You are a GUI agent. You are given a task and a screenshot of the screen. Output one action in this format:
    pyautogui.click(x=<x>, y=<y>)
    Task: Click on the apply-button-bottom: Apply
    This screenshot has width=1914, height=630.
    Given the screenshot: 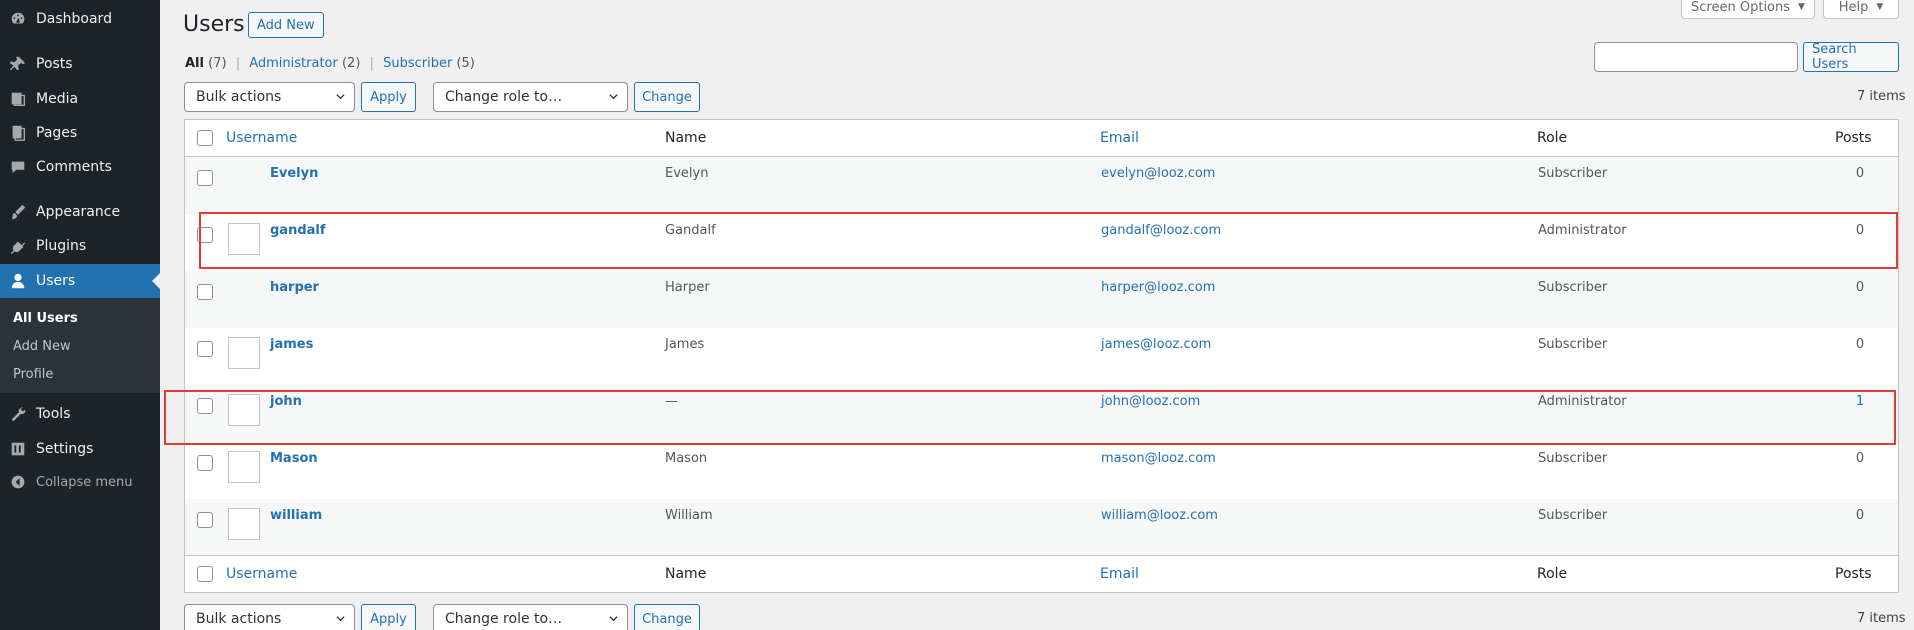 What is the action you would take?
    pyautogui.click(x=388, y=617)
    